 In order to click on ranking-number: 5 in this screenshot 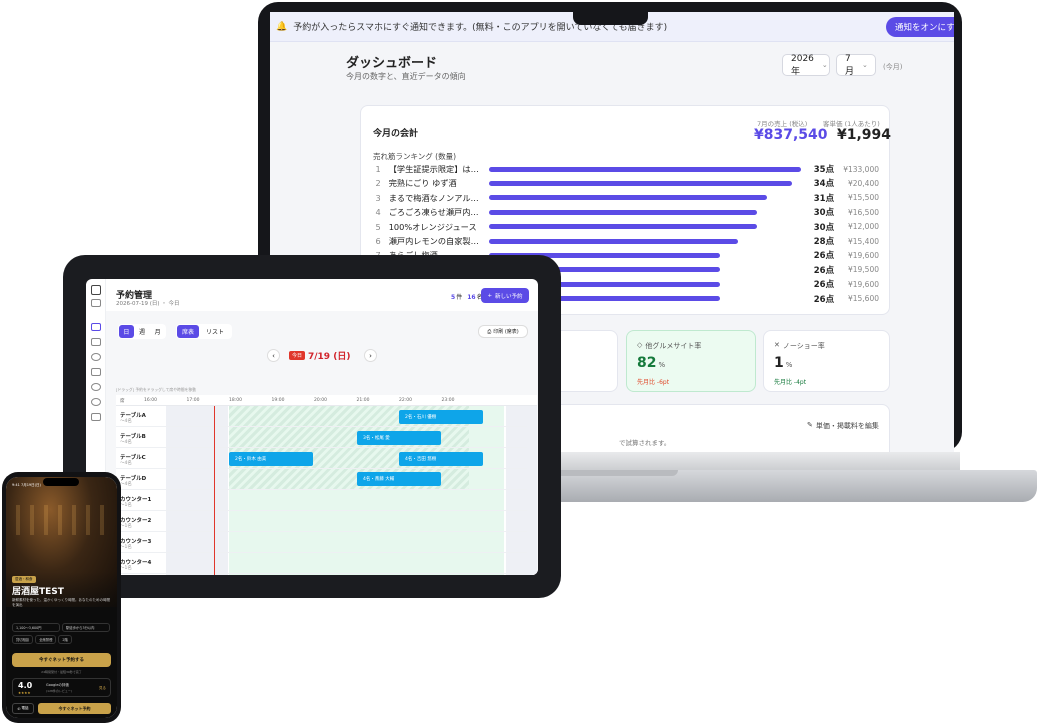, I will do `click(378, 226)`.